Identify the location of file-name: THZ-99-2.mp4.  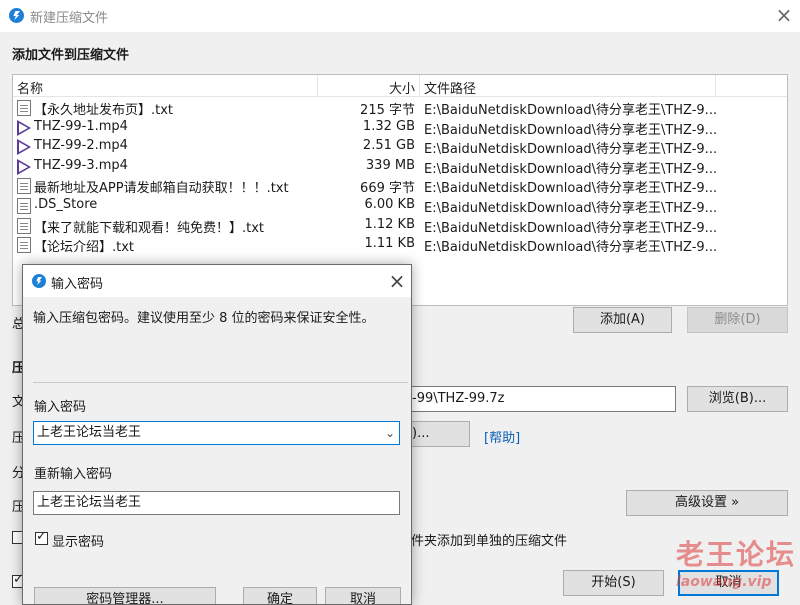
(81, 145).